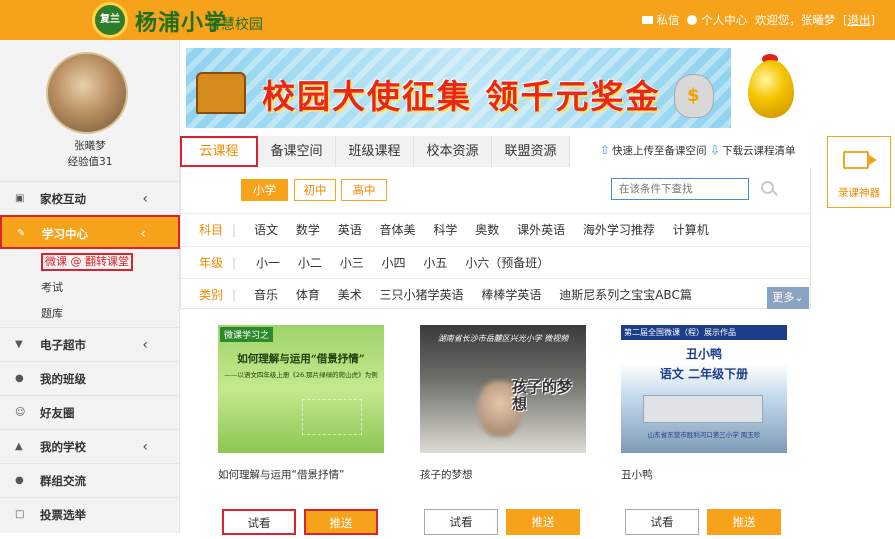 This screenshot has height=539, width=895. I want to click on search-icon, so click(767, 187).